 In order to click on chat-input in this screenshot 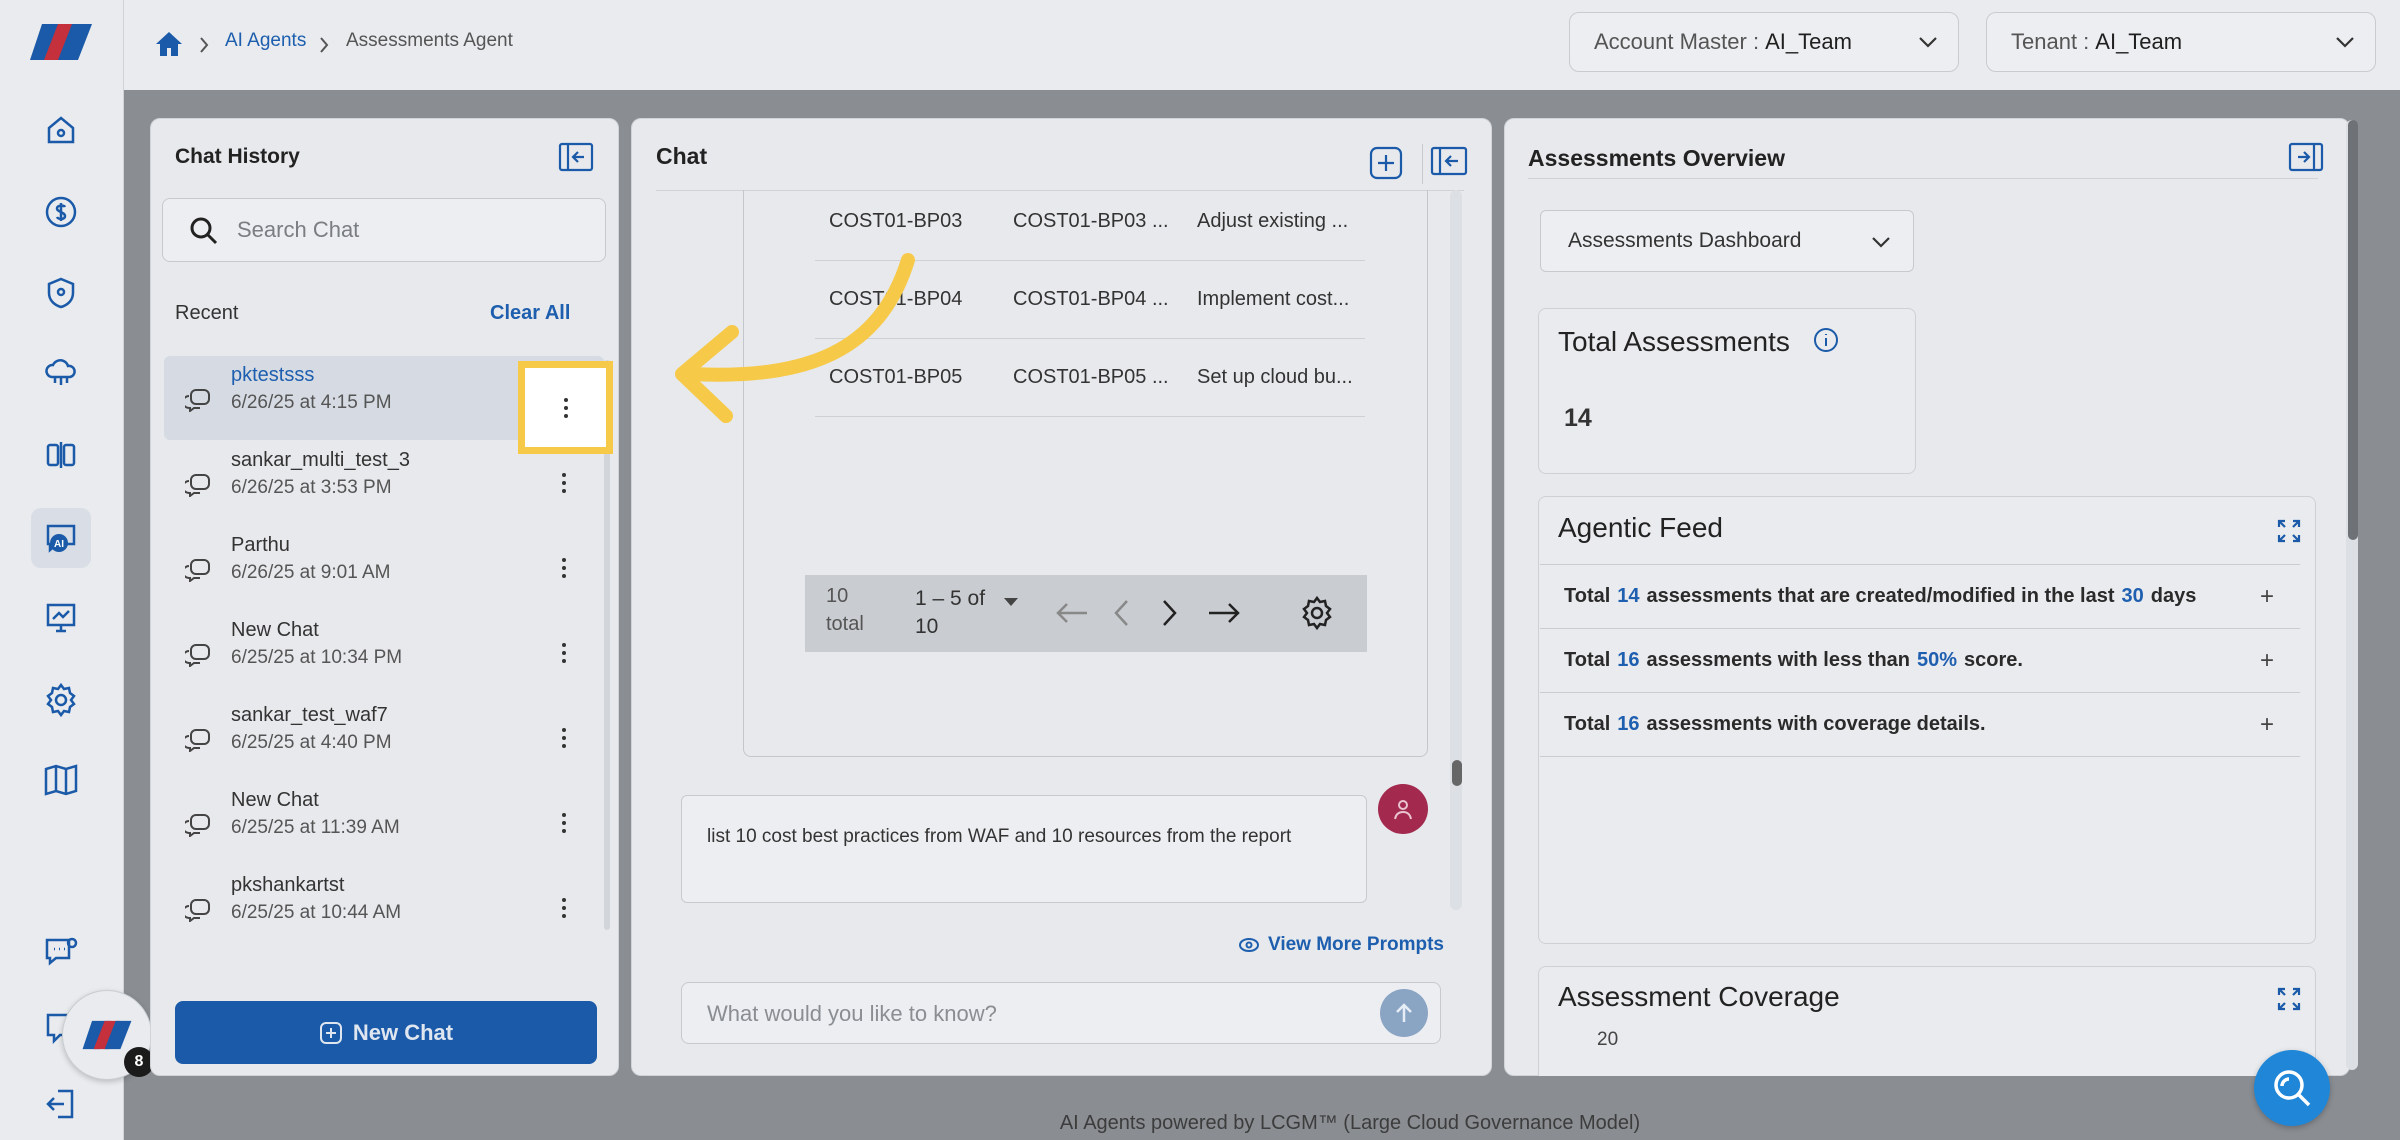, I will do `click(1017, 1014)`.